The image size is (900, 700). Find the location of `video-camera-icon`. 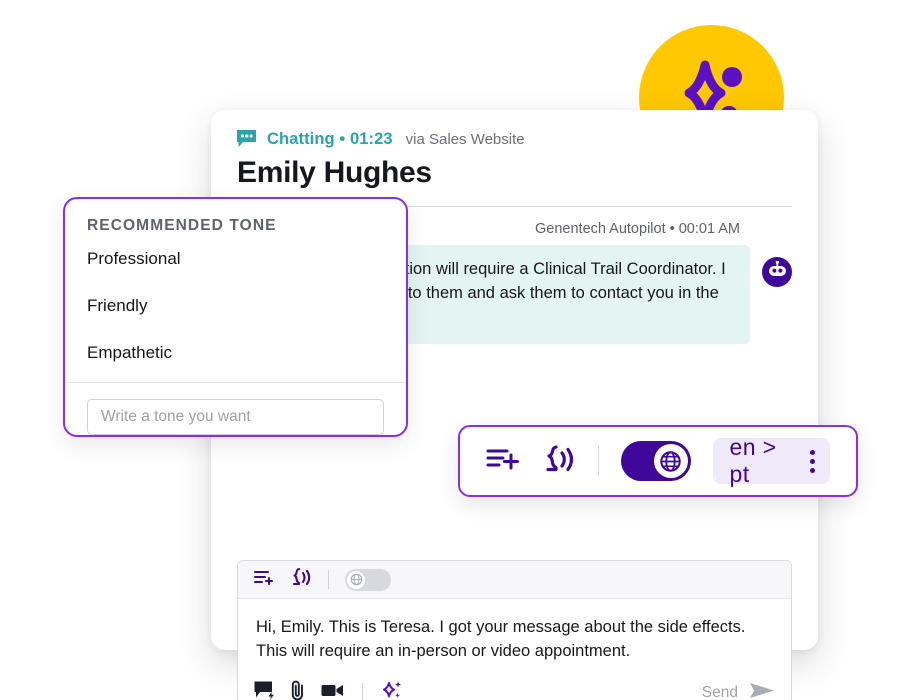

video-camera-icon is located at coordinates (332, 691).